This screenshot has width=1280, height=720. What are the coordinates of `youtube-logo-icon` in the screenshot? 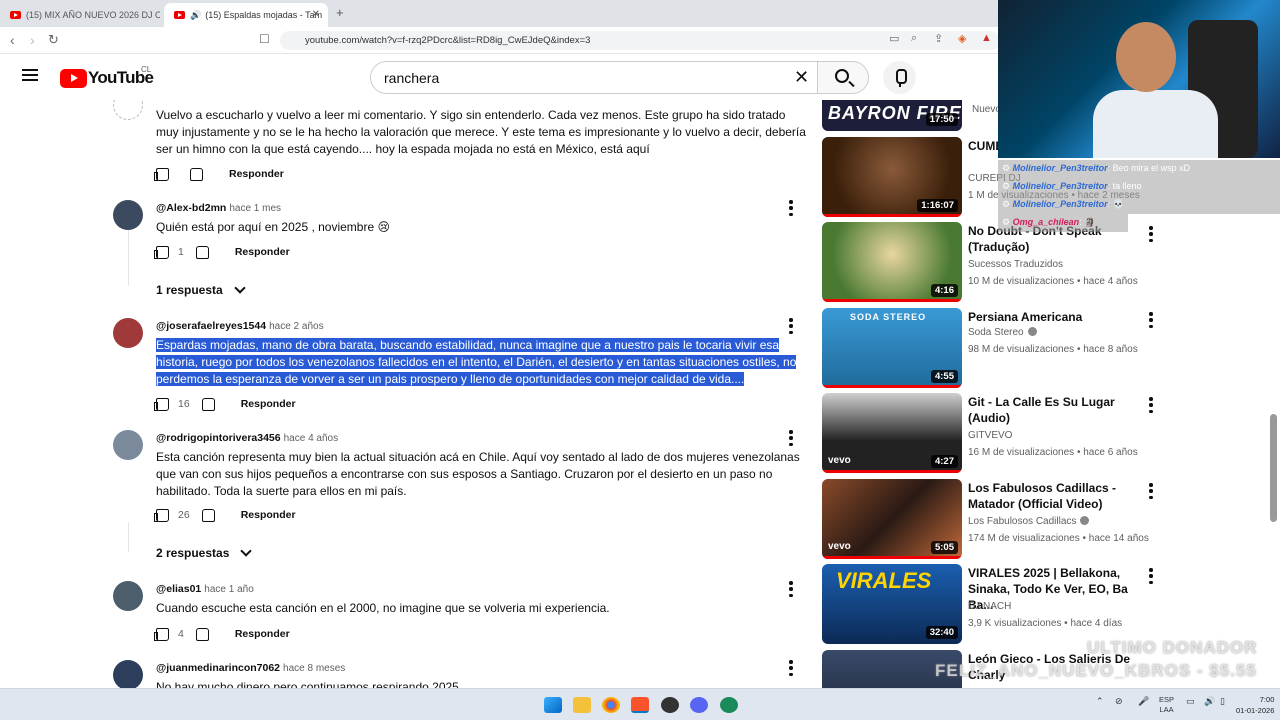 It's located at (73, 78).